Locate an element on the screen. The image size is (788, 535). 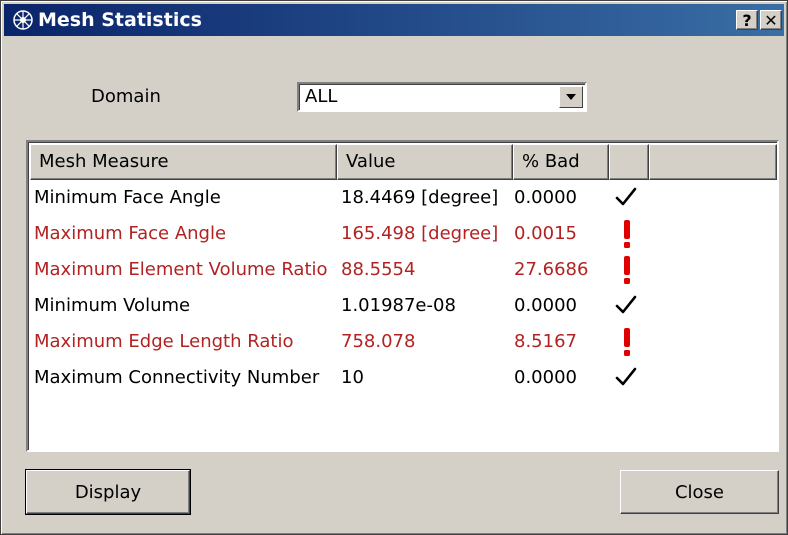
measure-cell: Minimum Volume is located at coordinates (112, 305).